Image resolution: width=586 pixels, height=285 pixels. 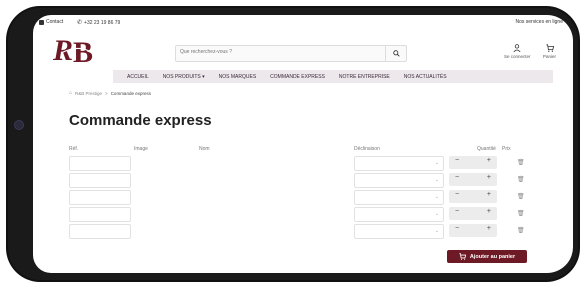 What do you see at coordinates (238, 77) in the screenshot?
I see `nav-item-marques: NOS MARQUES` at bounding box center [238, 77].